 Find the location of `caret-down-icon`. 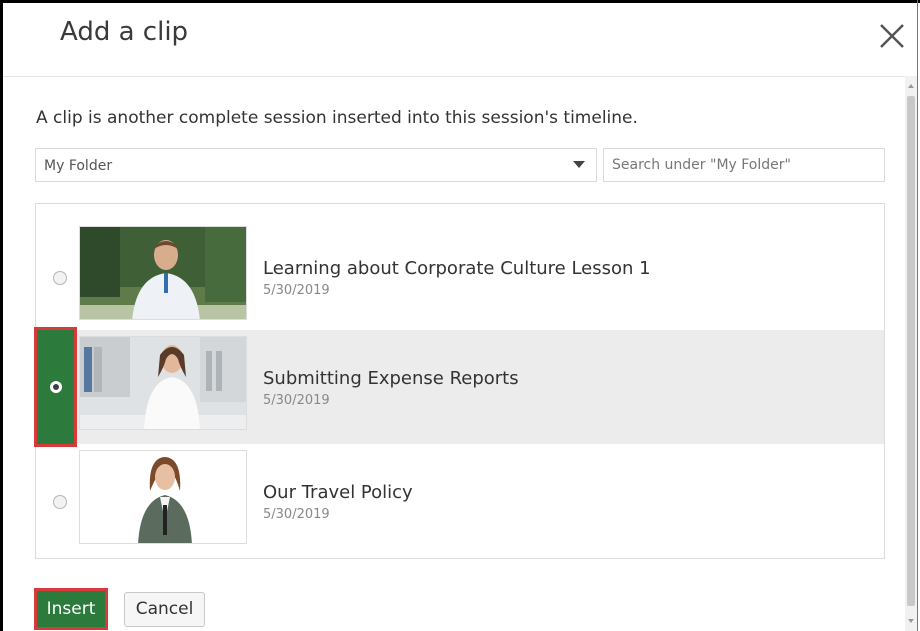

caret-down-icon is located at coordinates (579, 164).